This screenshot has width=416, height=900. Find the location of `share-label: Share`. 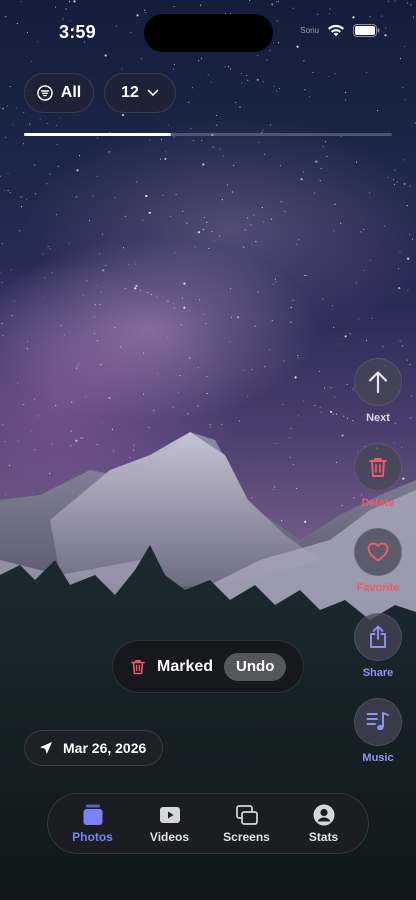

share-label: Share is located at coordinates (378, 673).